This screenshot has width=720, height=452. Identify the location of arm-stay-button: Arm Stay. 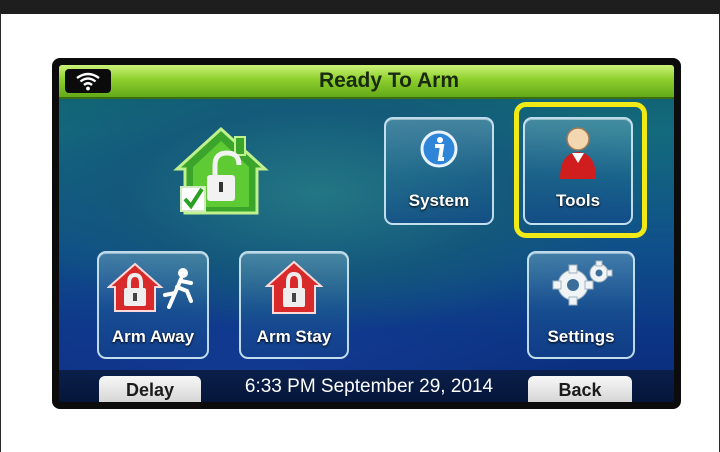
(294, 305).